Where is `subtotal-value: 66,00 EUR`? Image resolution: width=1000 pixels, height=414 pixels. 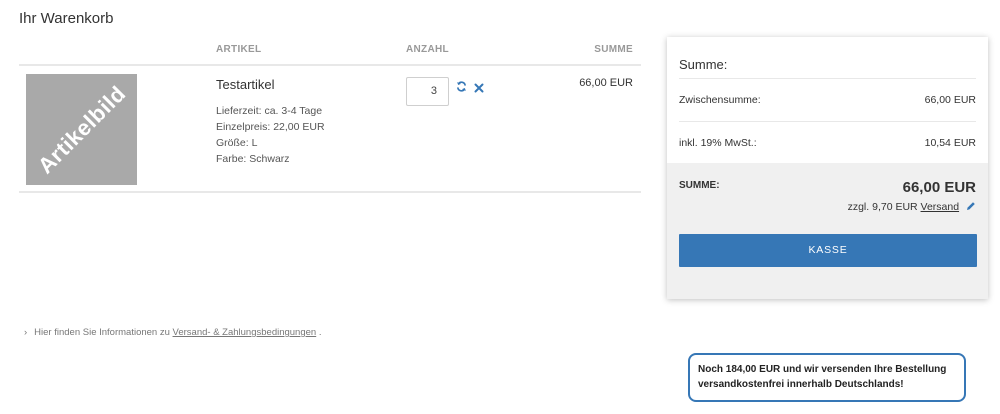 subtotal-value: 66,00 EUR is located at coordinates (950, 100).